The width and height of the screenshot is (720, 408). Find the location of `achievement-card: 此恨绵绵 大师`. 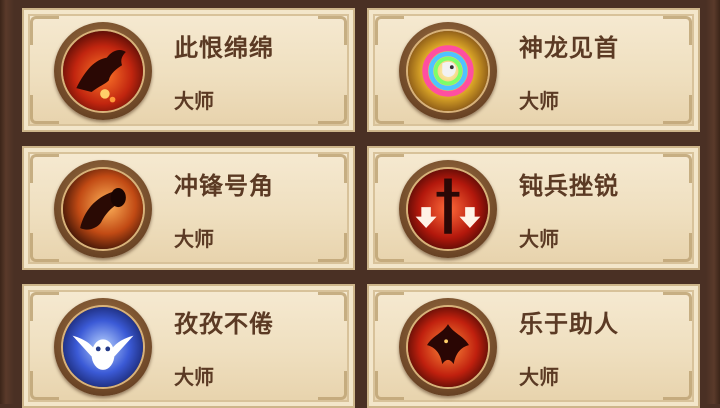

achievement-card: 此恨绵绵 大师 is located at coordinates (188, 70).